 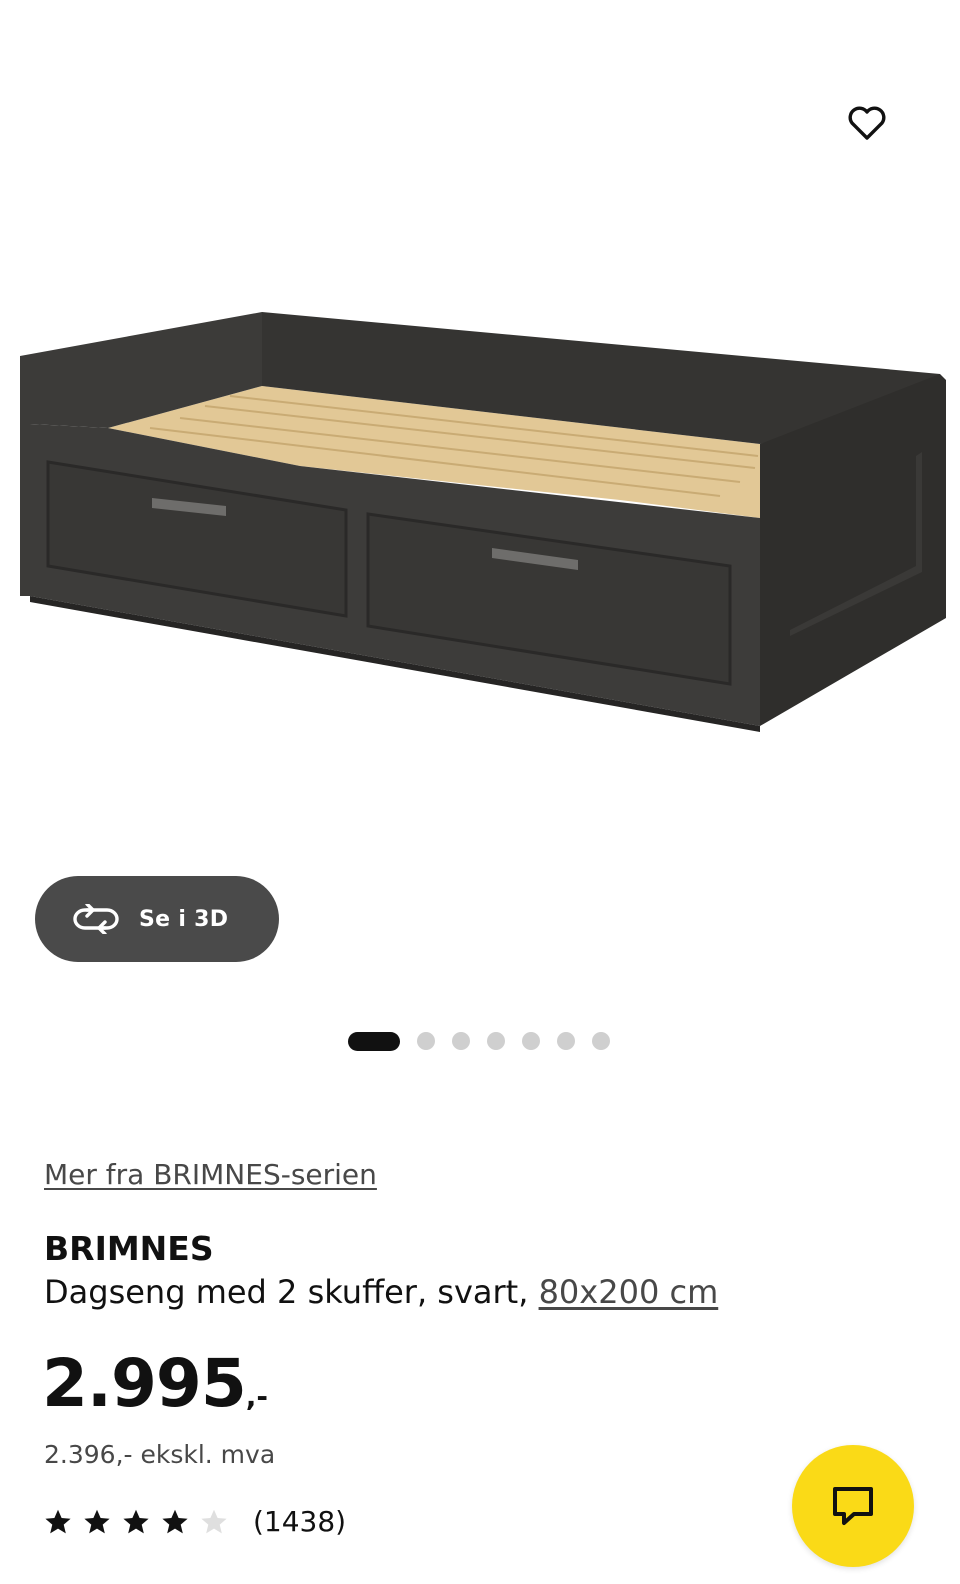 I want to click on image-carousel-indicator, so click(x=487, y=1041).